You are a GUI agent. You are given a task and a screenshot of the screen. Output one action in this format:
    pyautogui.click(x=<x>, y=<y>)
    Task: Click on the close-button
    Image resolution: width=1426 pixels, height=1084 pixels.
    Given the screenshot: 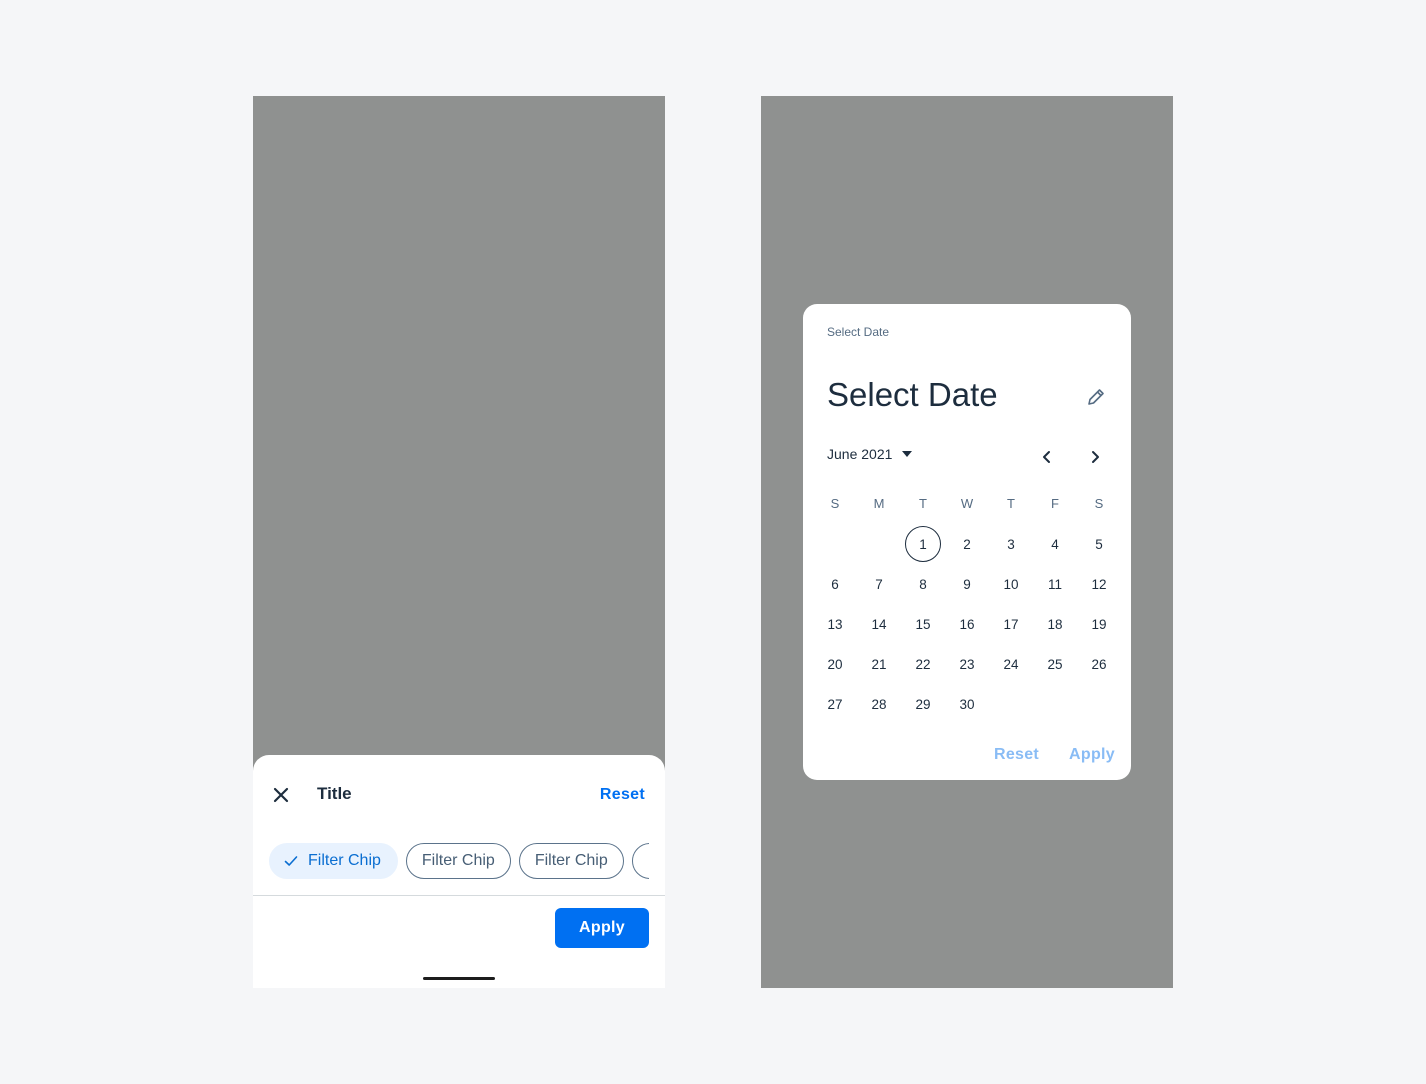 What is the action you would take?
    pyautogui.click(x=281, y=795)
    